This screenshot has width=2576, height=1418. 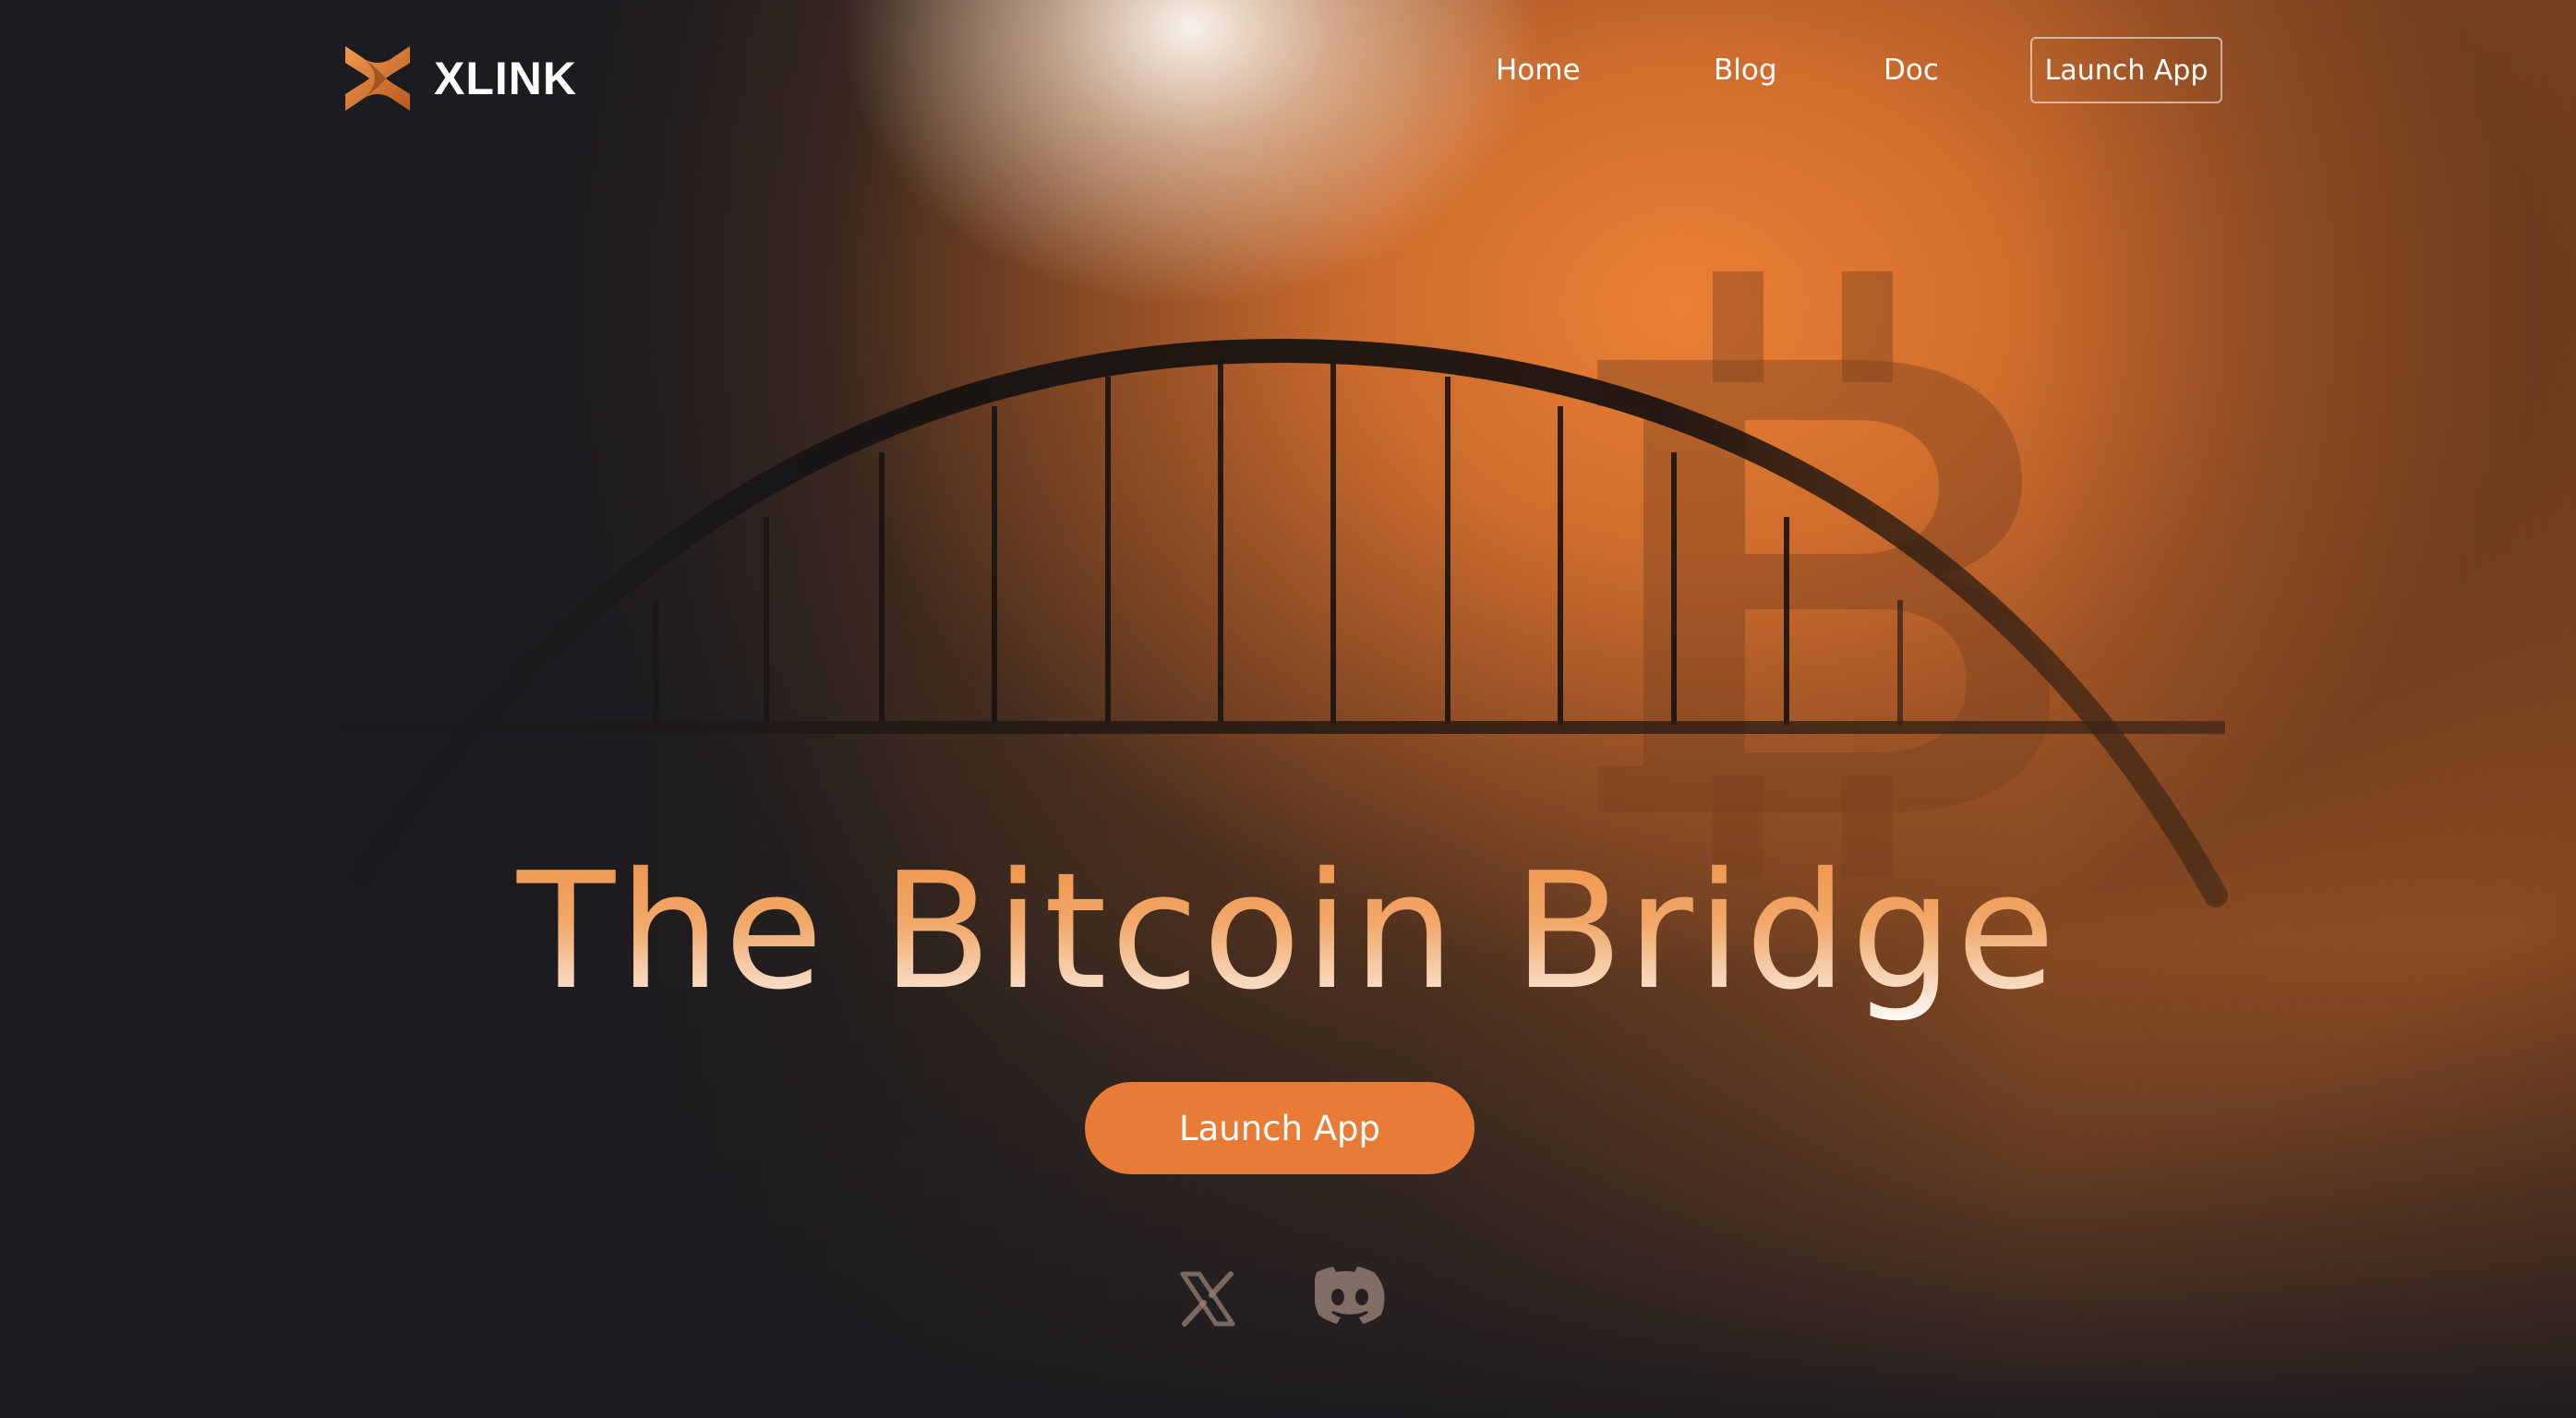 I want to click on brand-logo: XLINK, so click(x=460, y=79).